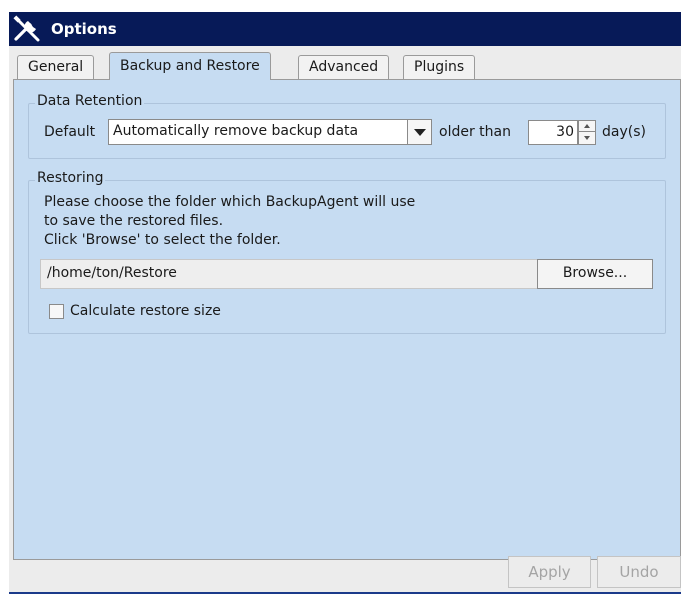  What do you see at coordinates (549, 572) in the screenshot?
I see `apply-button: Apply` at bounding box center [549, 572].